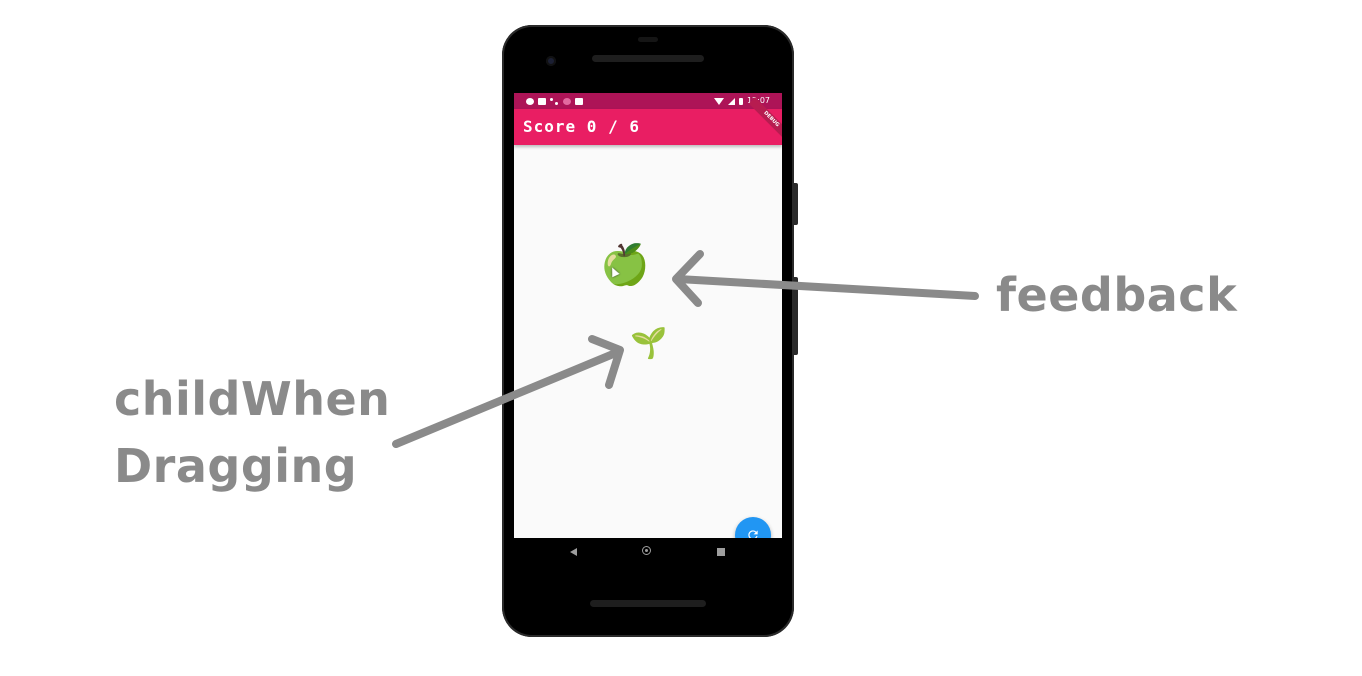 This screenshot has height=676, width=1362. What do you see at coordinates (579, 101) in the screenshot?
I see `sd-card-notification-icon` at bounding box center [579, 101].